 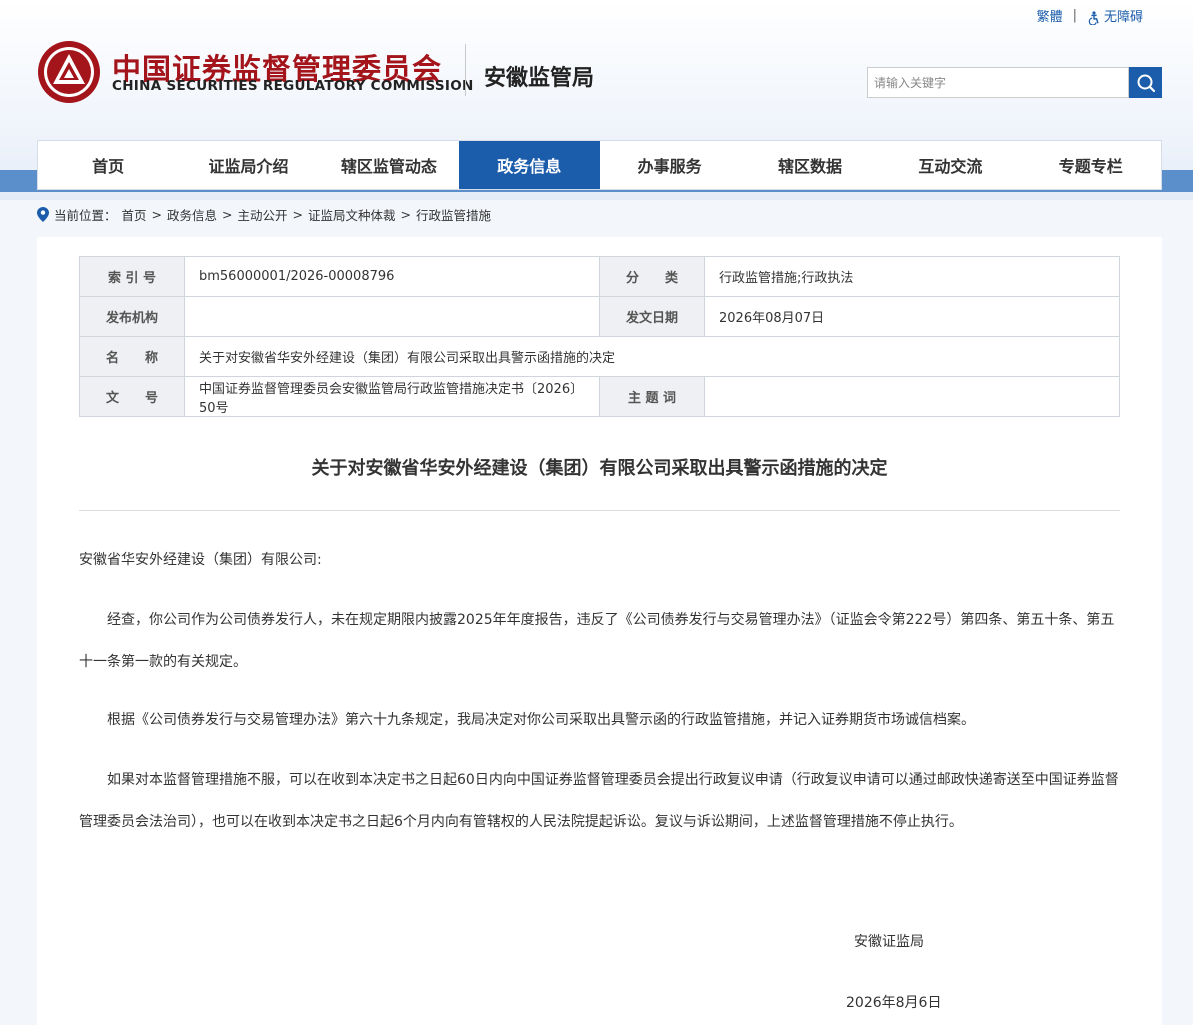 I want to click on table-row: 发布机构 发文日期 2026年08月07日, so click(x=599, y=316).